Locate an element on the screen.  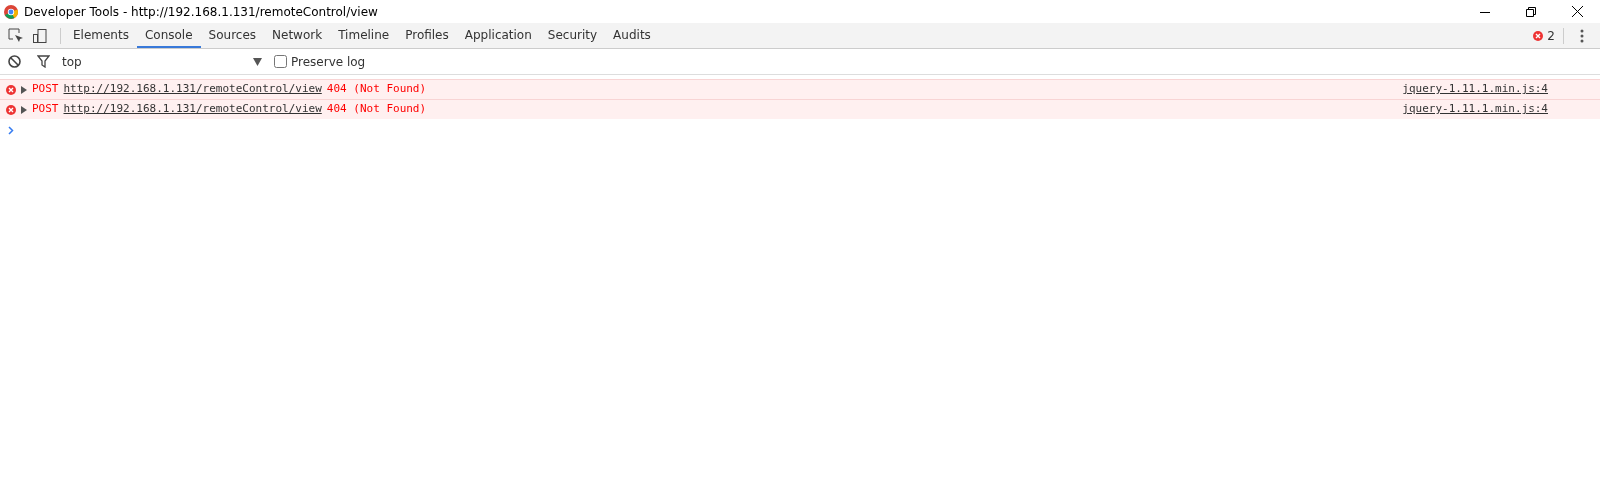
device-icon is located at coordinates (40, 35).